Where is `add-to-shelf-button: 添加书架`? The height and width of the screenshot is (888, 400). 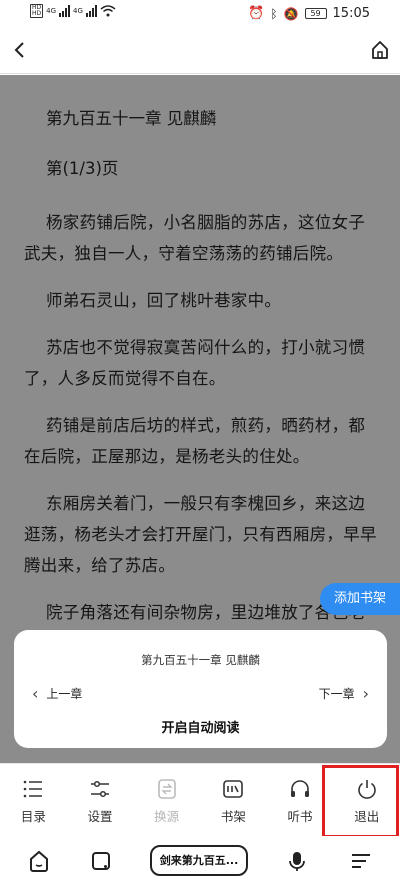
add-to-shelf-button: 添加书架 is located at coordinates (360, 599).